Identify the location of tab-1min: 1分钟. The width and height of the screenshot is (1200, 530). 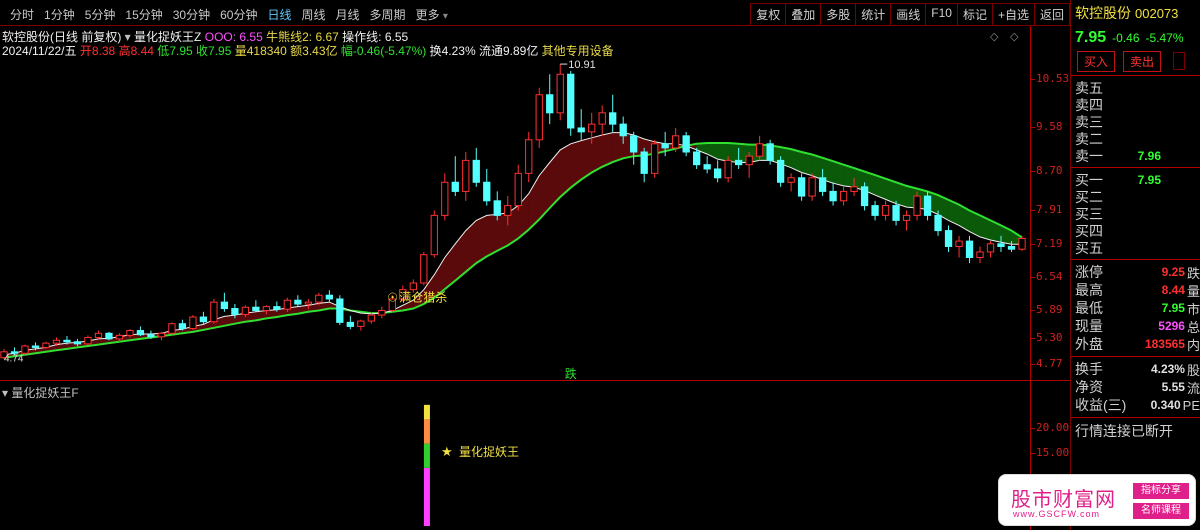
(59, 14).